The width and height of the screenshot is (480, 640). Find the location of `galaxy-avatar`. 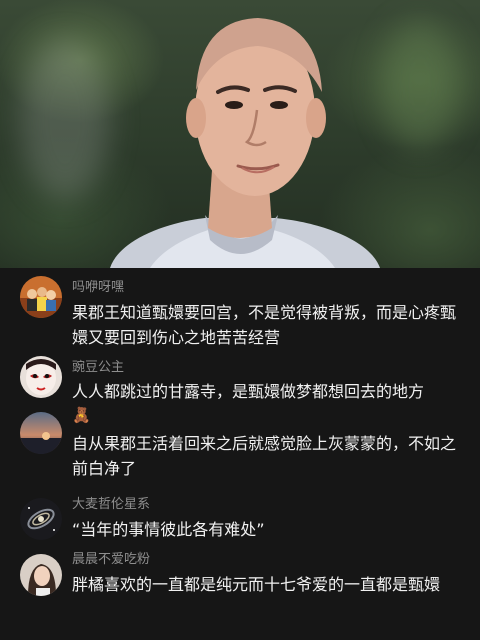

galaxy-avatar is located at coordinates (41, 519).